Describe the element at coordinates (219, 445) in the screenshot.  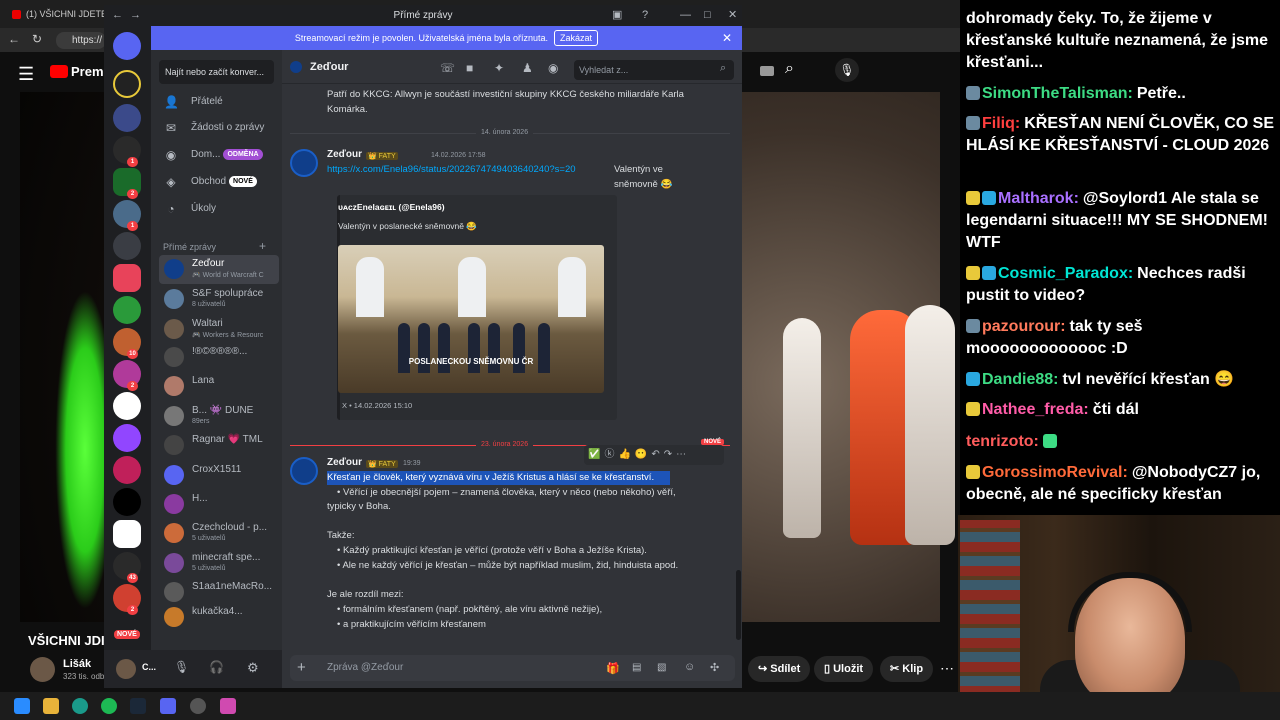
I see `dm-item: Ragnar 💗 TML` at that location.